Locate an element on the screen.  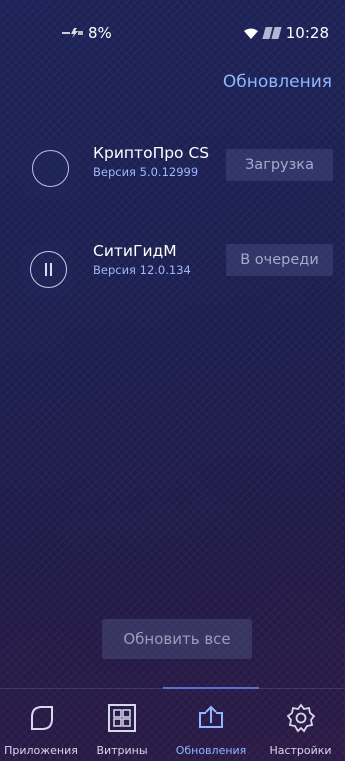
status-icons: 10:28 is located at coordinates (286, 33).